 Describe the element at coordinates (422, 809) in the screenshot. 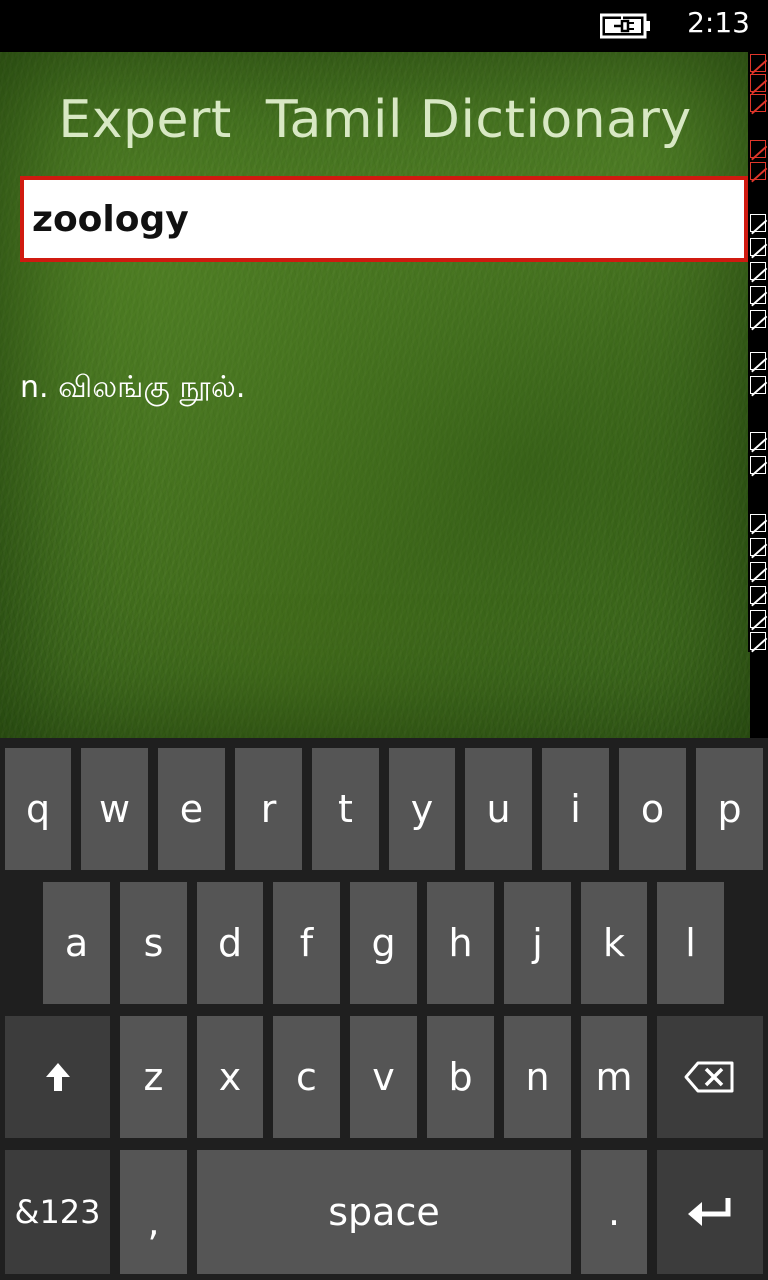

I see `key-y: y` at that location.